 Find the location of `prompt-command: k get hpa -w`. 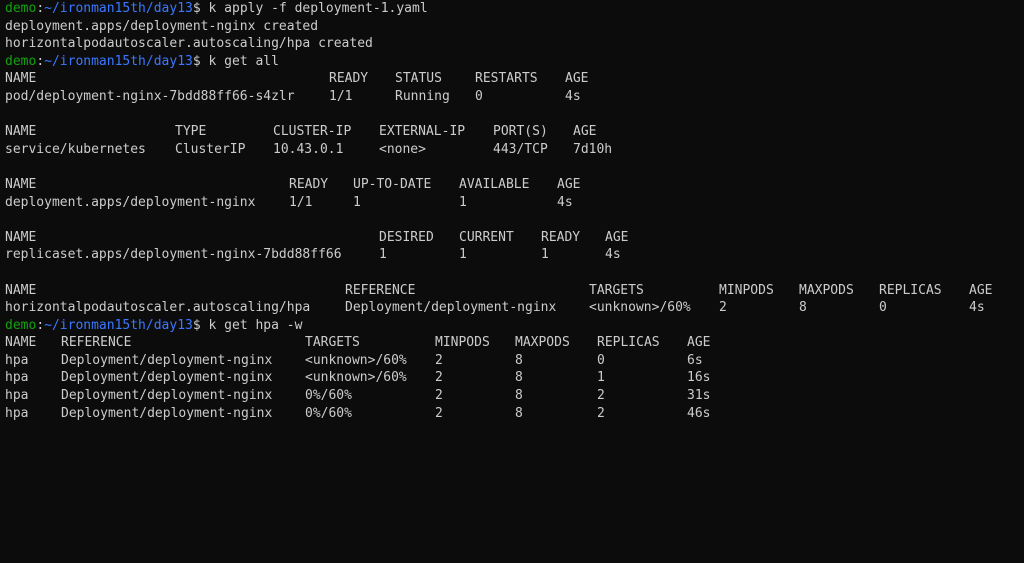

prompt-command: k get hpa -w is located at coordinates (255, 325).